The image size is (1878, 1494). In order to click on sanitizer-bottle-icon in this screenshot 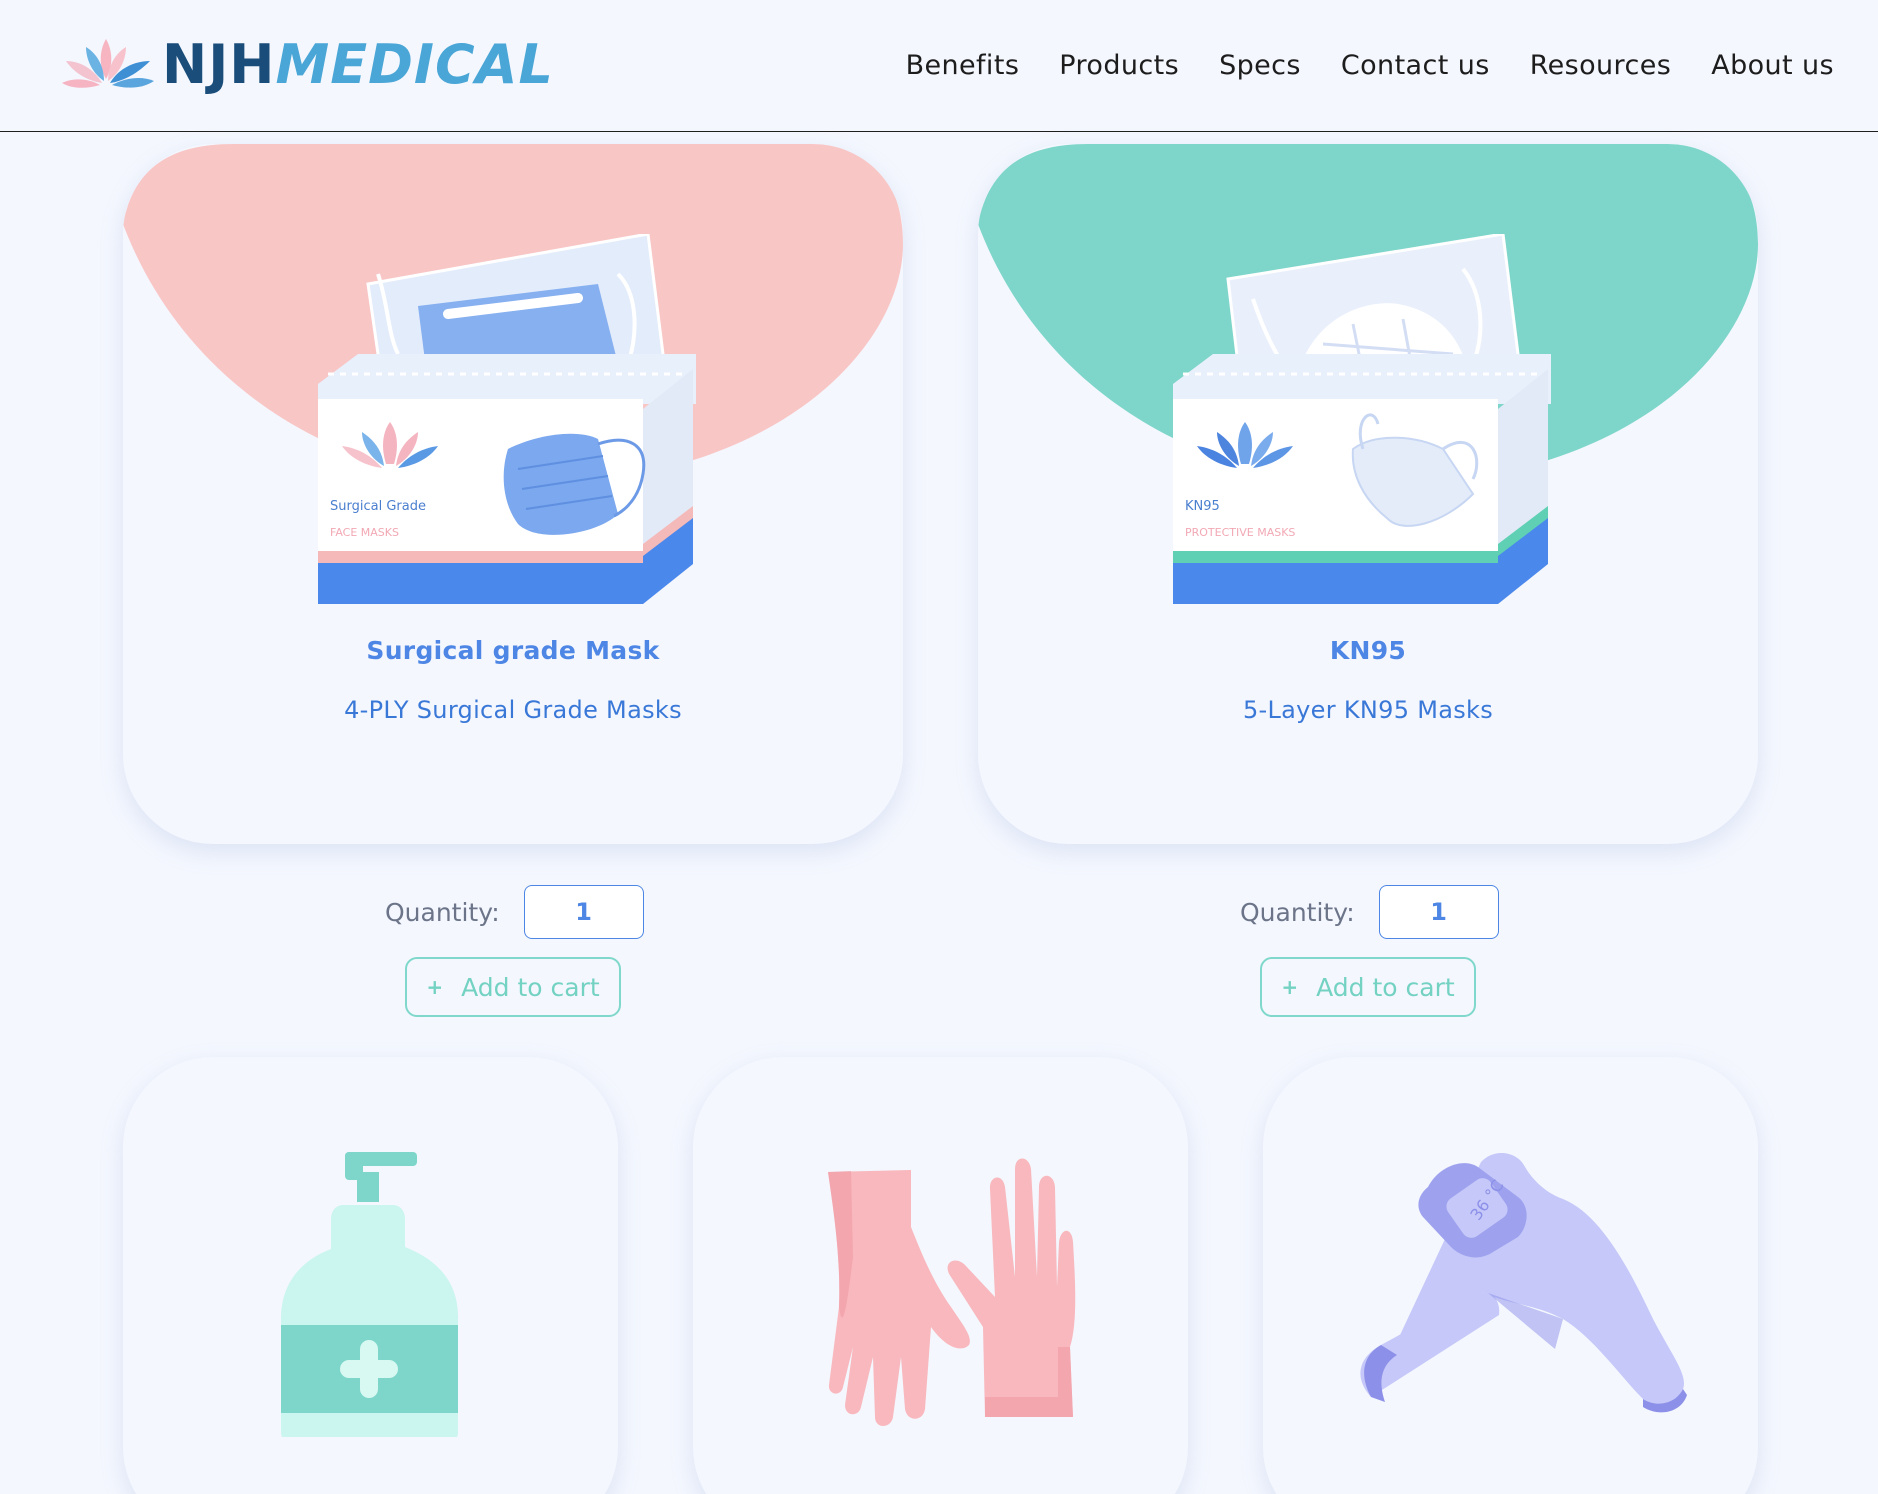, I will do `click(369, 1294)`.